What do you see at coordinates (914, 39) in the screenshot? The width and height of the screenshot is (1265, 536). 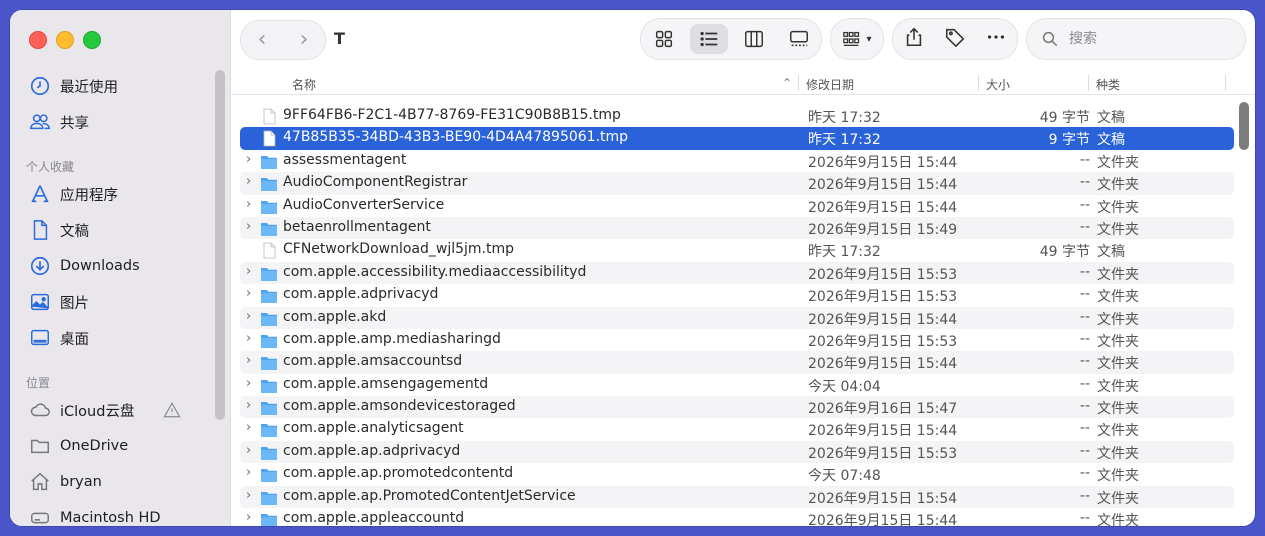 I see `share-icon` at bounding box center [914, 39].